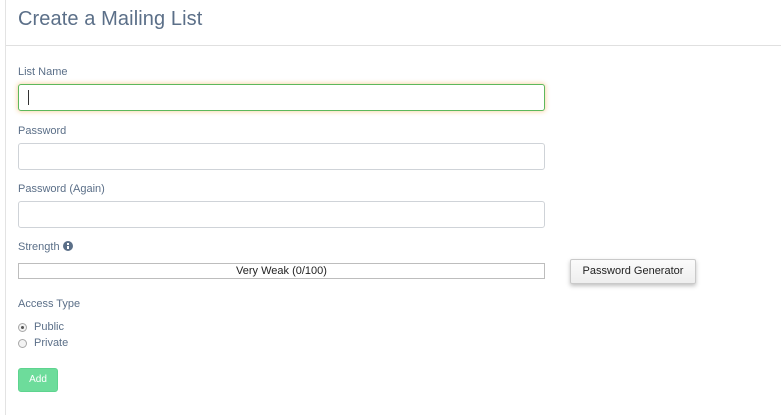 The width and height of the screenshot is (781, 415). I want to click on public-radio, so click(22, 327).